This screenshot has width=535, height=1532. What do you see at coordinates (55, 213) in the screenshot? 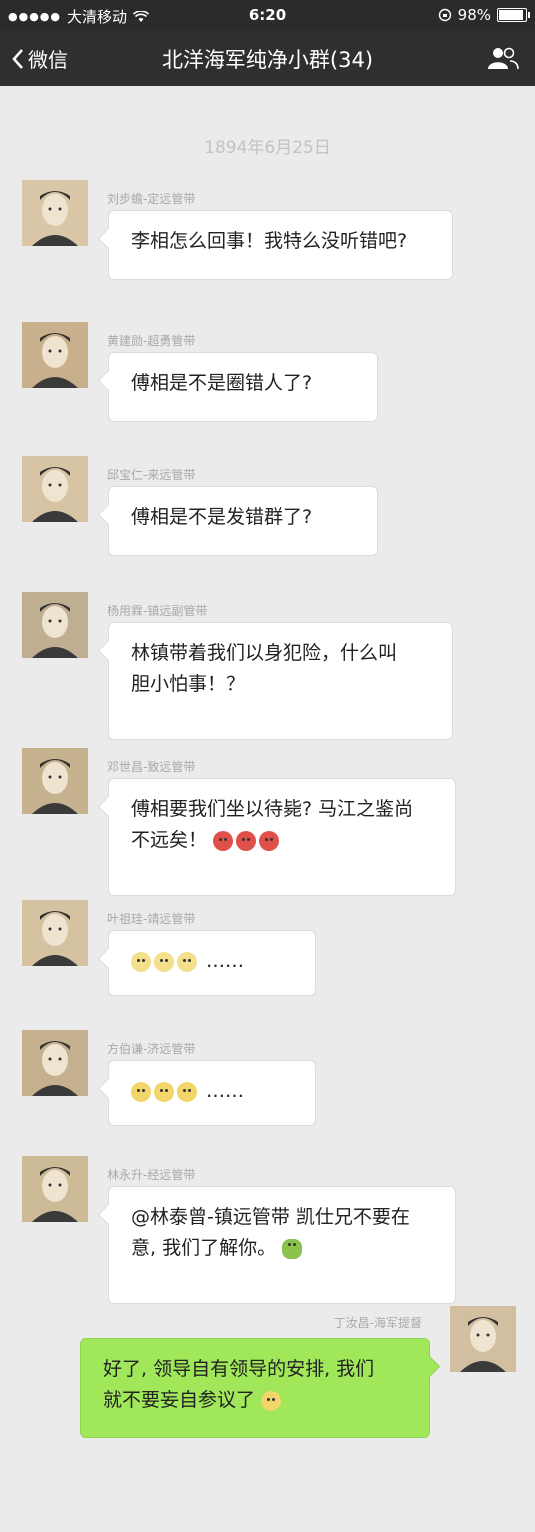
I see `avatar-liu` at bounding box center [55, 213].